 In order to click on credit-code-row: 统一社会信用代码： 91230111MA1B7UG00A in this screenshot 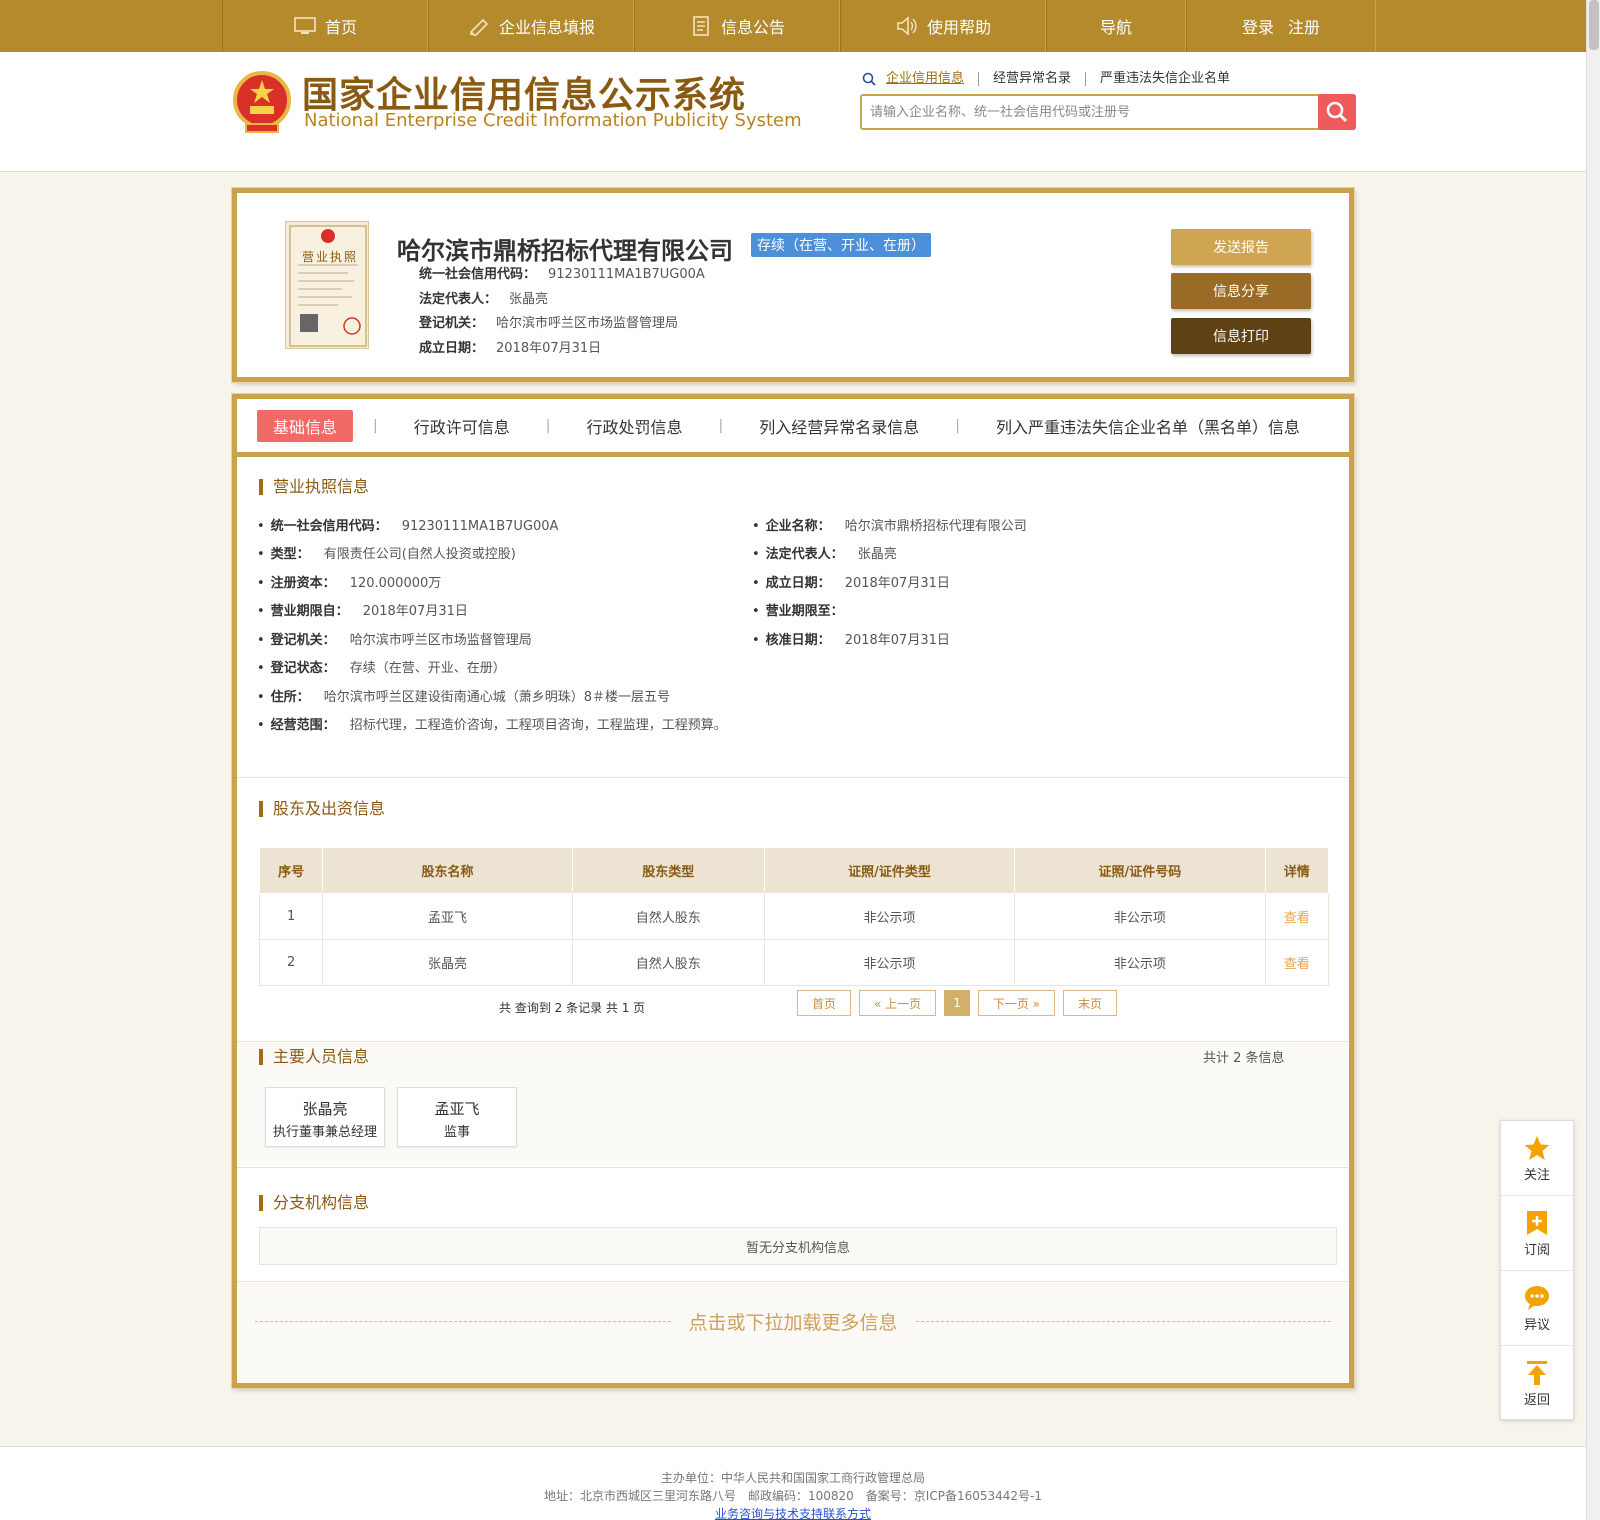, I will do `click(562, 272)`.